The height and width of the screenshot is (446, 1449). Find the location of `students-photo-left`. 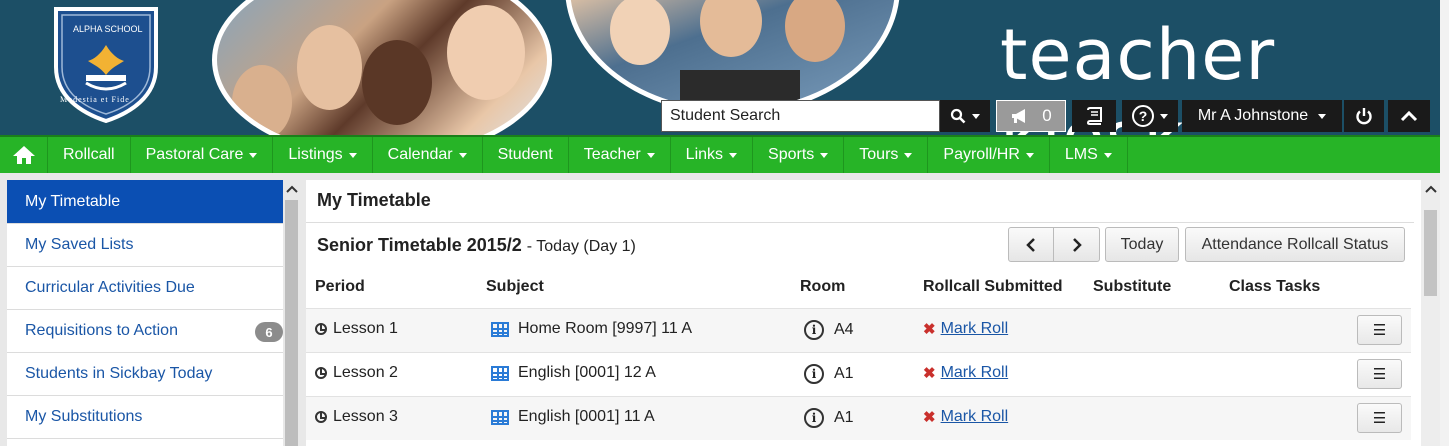

students-photo-left is located at coordinates (382, 67).